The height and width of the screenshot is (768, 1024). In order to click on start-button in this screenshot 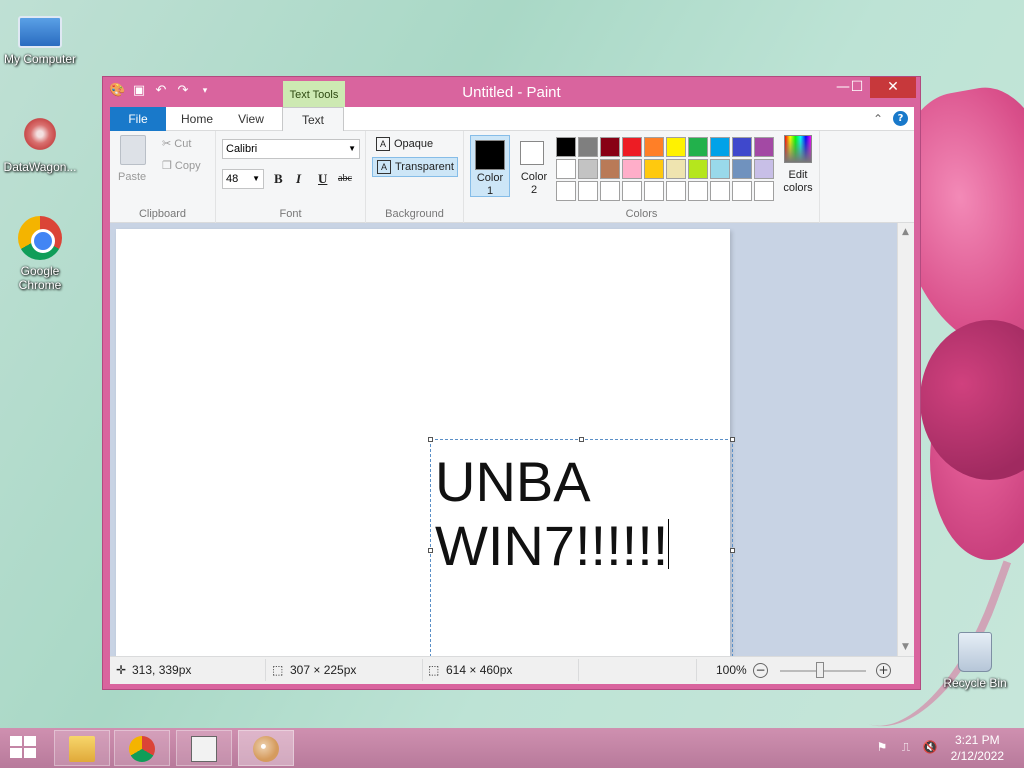, I will do `click(24, 748)`.